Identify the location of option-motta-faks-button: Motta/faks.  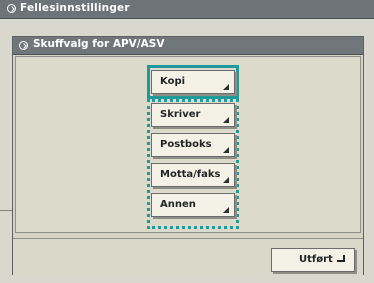
(193, 175).